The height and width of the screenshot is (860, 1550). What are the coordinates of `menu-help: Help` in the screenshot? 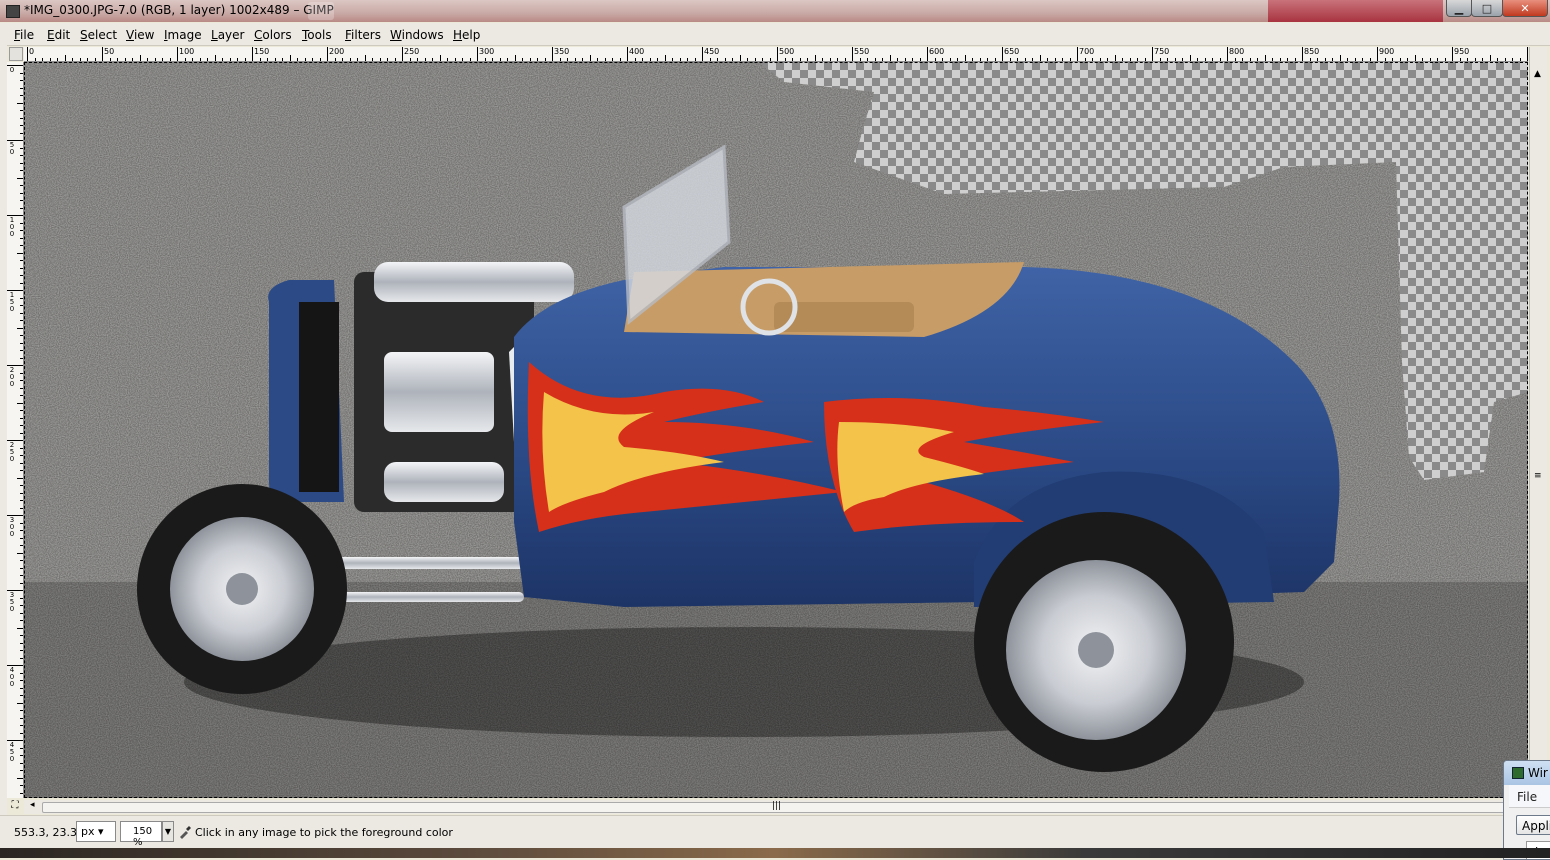 It's located at (466, 35).